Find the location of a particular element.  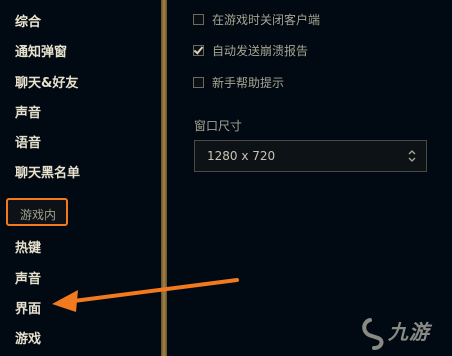

sidebar-item-hotkeys: 热键 is located at coordinates (28, 246).